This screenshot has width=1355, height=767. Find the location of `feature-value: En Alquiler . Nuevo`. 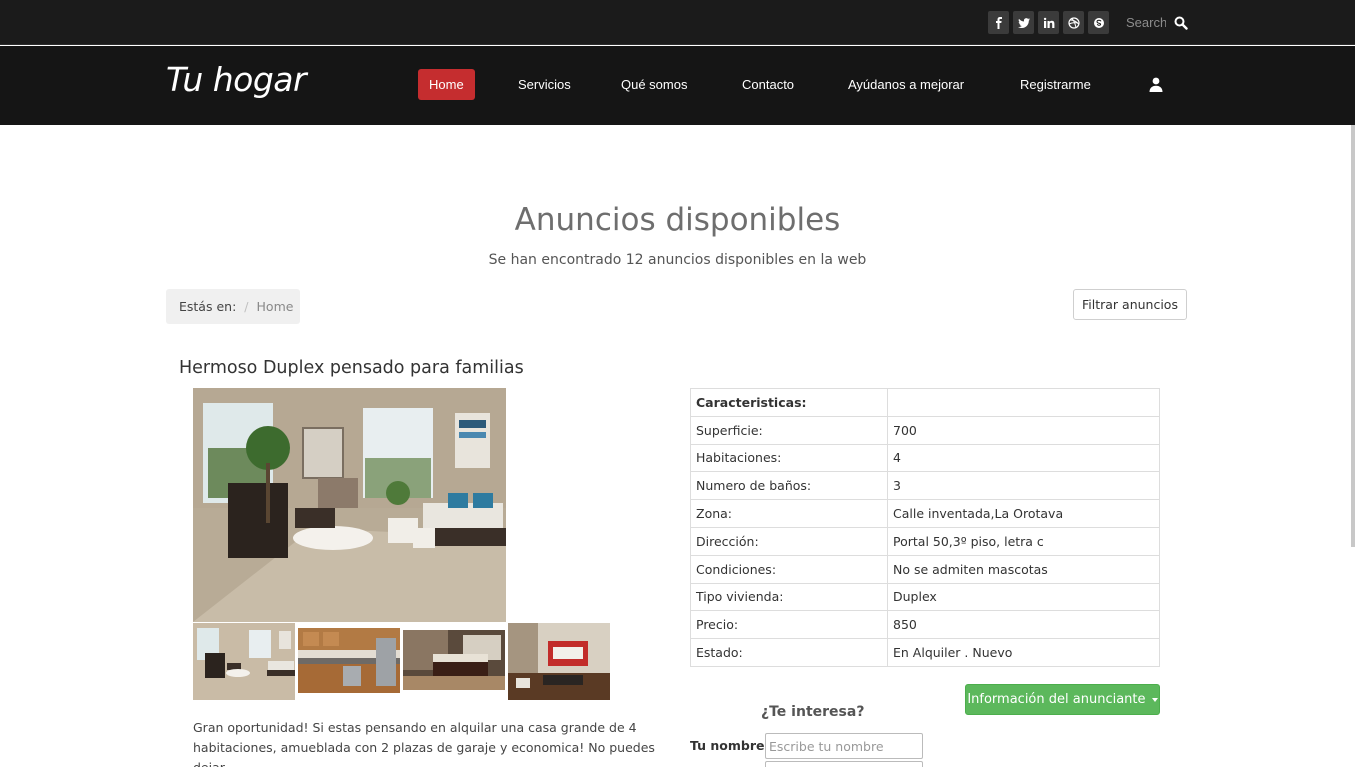

feature-value: En Alquiler . Nuevo is located at coordinates (1023, 652).